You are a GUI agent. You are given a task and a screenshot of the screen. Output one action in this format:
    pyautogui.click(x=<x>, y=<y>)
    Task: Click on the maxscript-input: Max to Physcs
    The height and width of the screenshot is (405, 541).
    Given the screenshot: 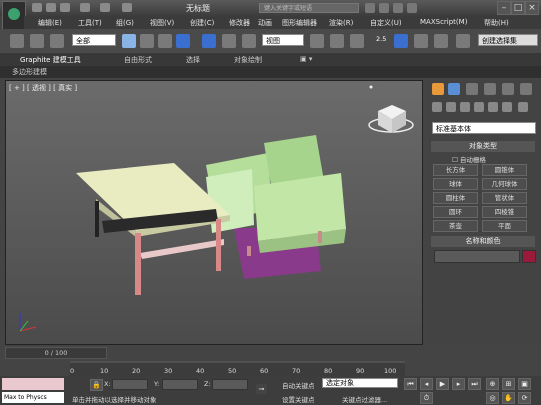 What is the action you would take?
    pyautogui.click(x=33, y=397)
    